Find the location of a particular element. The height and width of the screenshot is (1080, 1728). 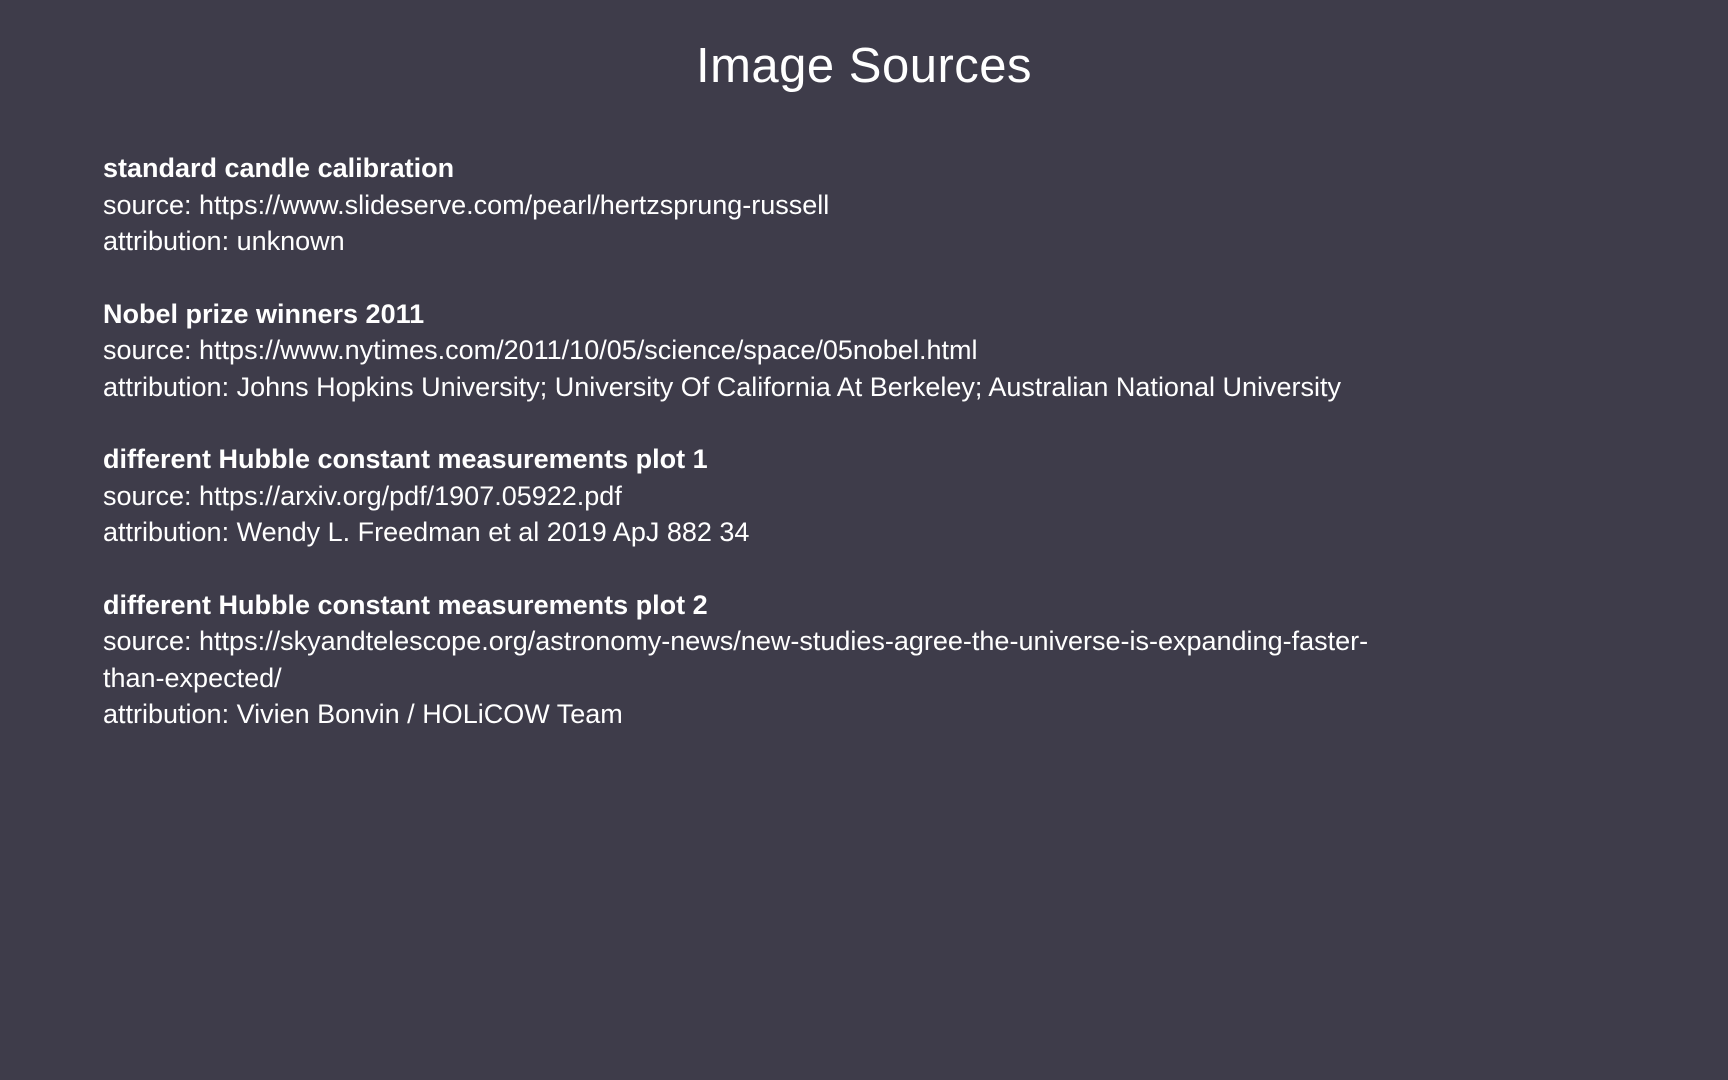

entry-title: standard candle calibration is located at coordinates (279, 168).